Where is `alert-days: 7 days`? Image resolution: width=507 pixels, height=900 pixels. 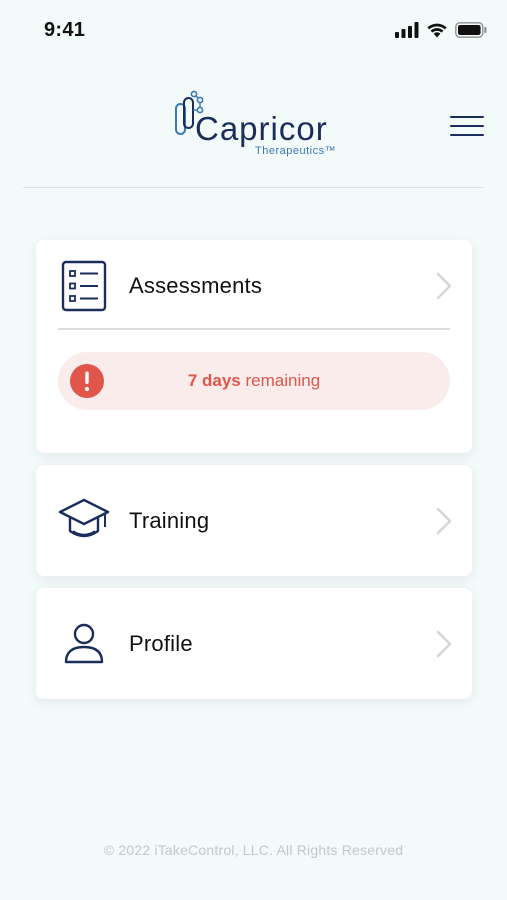 alert-days: 7 days is located at coordinates (214, 380).